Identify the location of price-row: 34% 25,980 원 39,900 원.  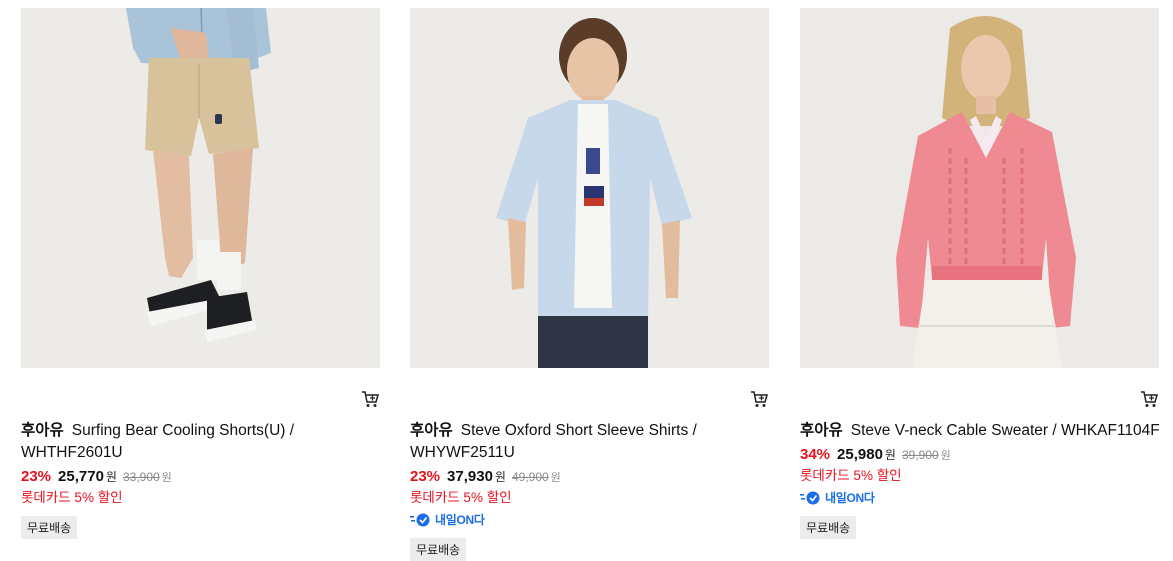
(875, 454).